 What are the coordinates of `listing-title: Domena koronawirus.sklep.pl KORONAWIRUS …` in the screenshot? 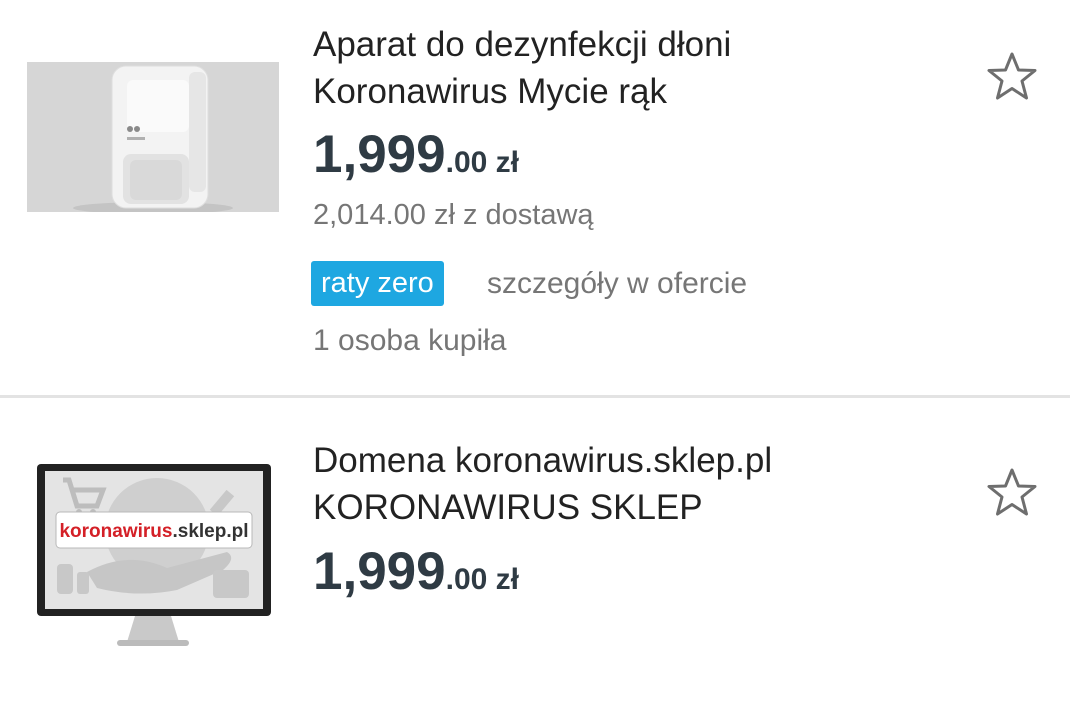 It's located at (623, 484).